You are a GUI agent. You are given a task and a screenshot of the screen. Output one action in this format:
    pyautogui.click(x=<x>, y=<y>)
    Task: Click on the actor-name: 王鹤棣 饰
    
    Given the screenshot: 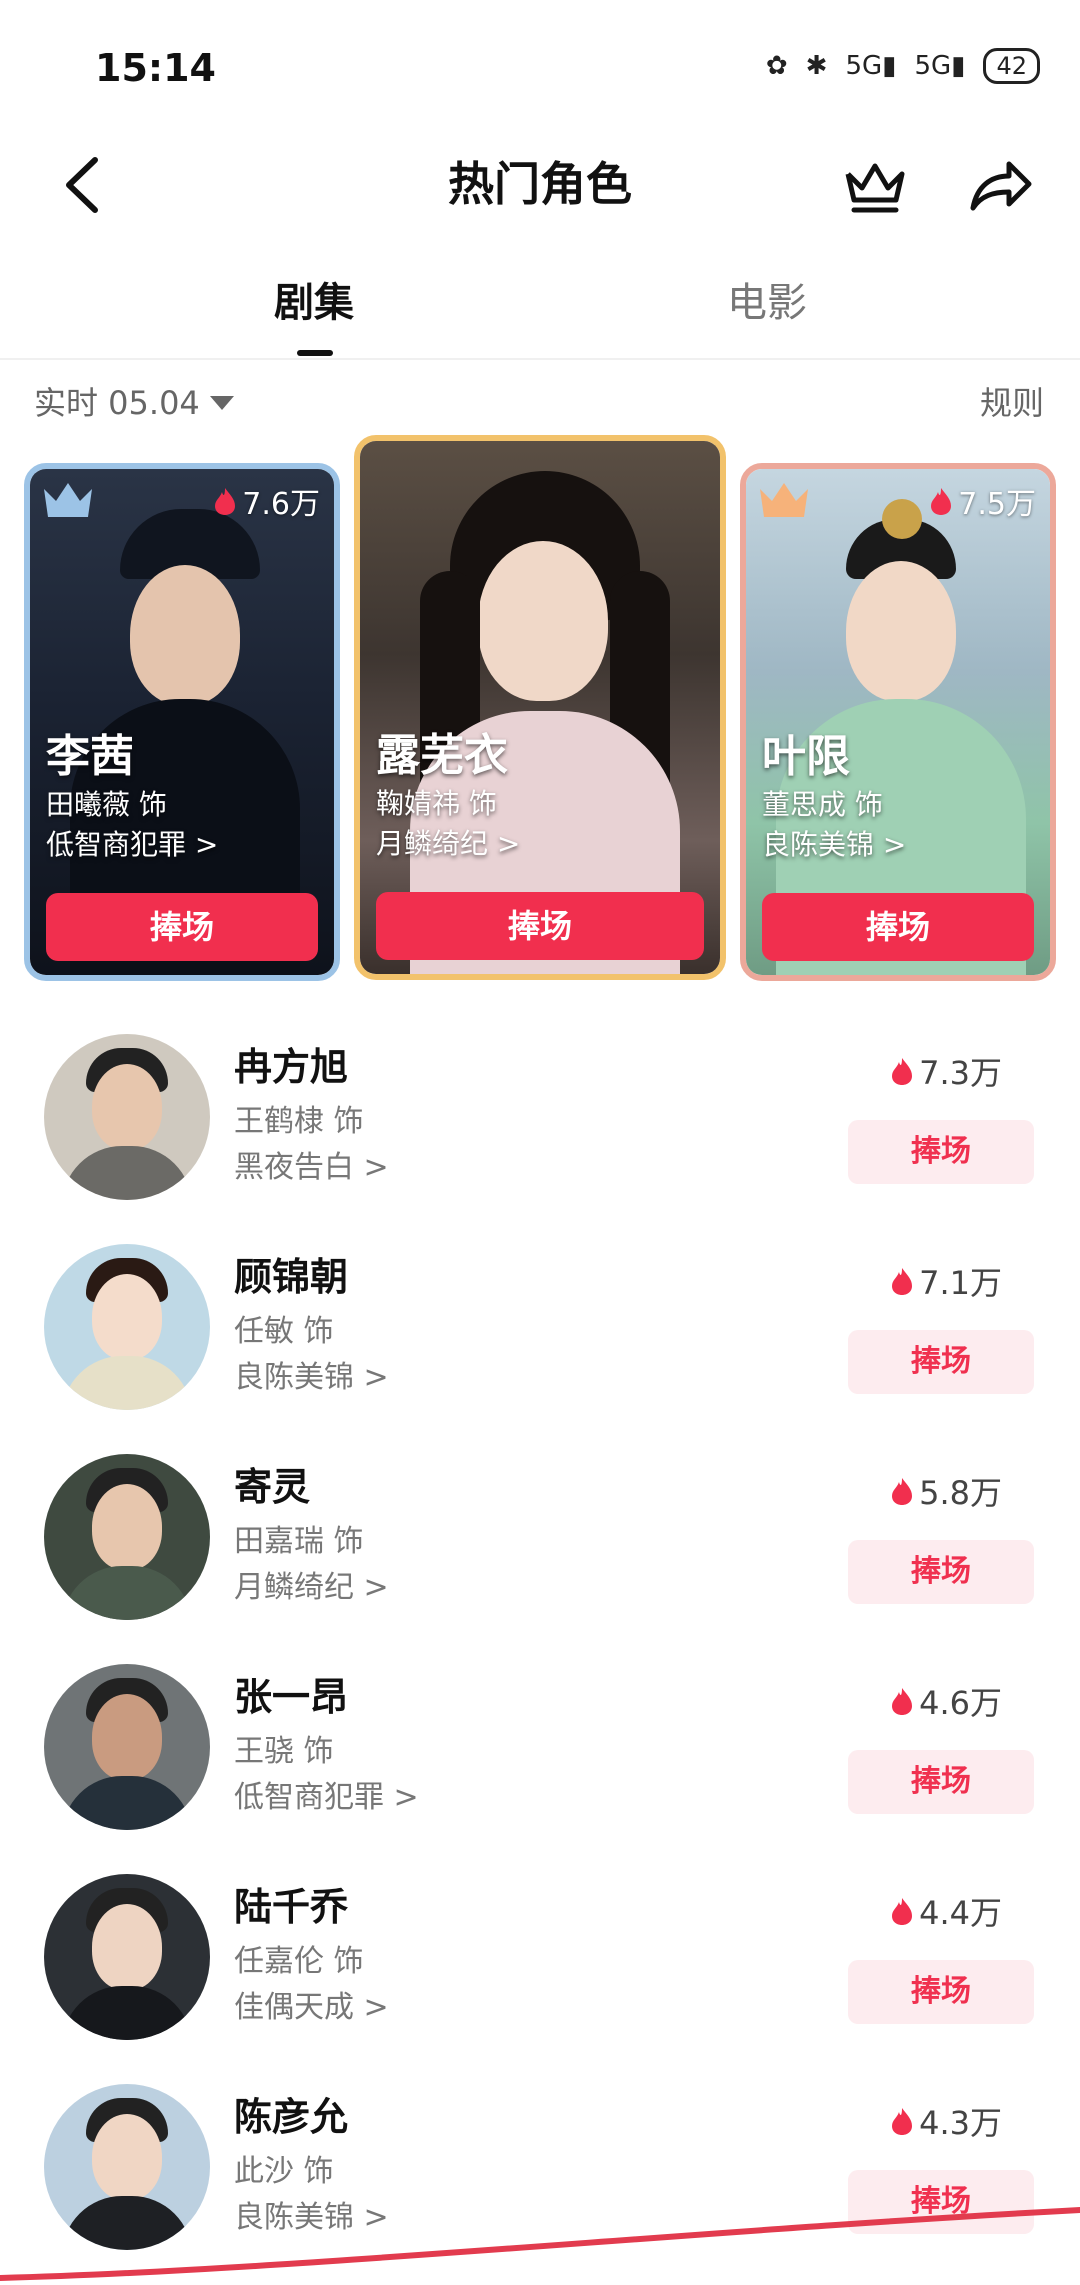 What is the action you would take?
    pyautogui.click(x=299, y=1121)
    